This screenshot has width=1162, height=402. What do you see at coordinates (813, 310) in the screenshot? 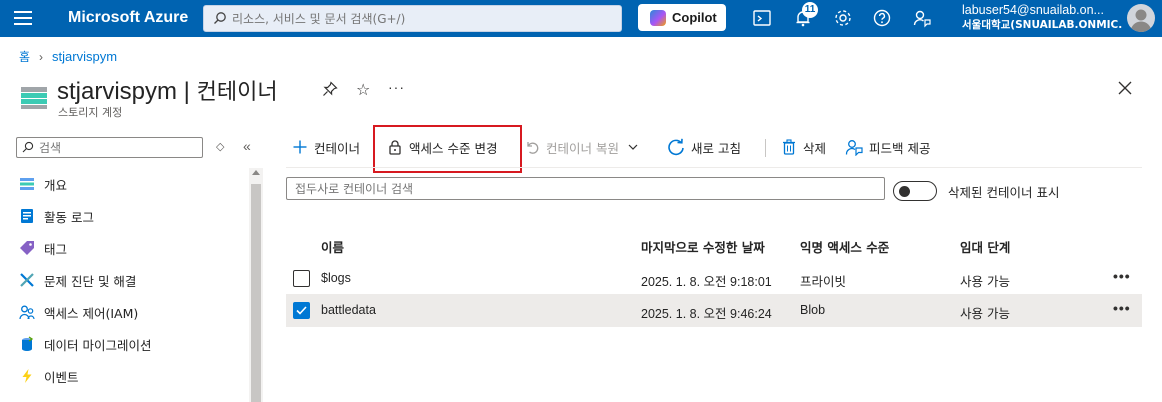
I see `access-level-cell: Blob` at bounding box center [813, 310].